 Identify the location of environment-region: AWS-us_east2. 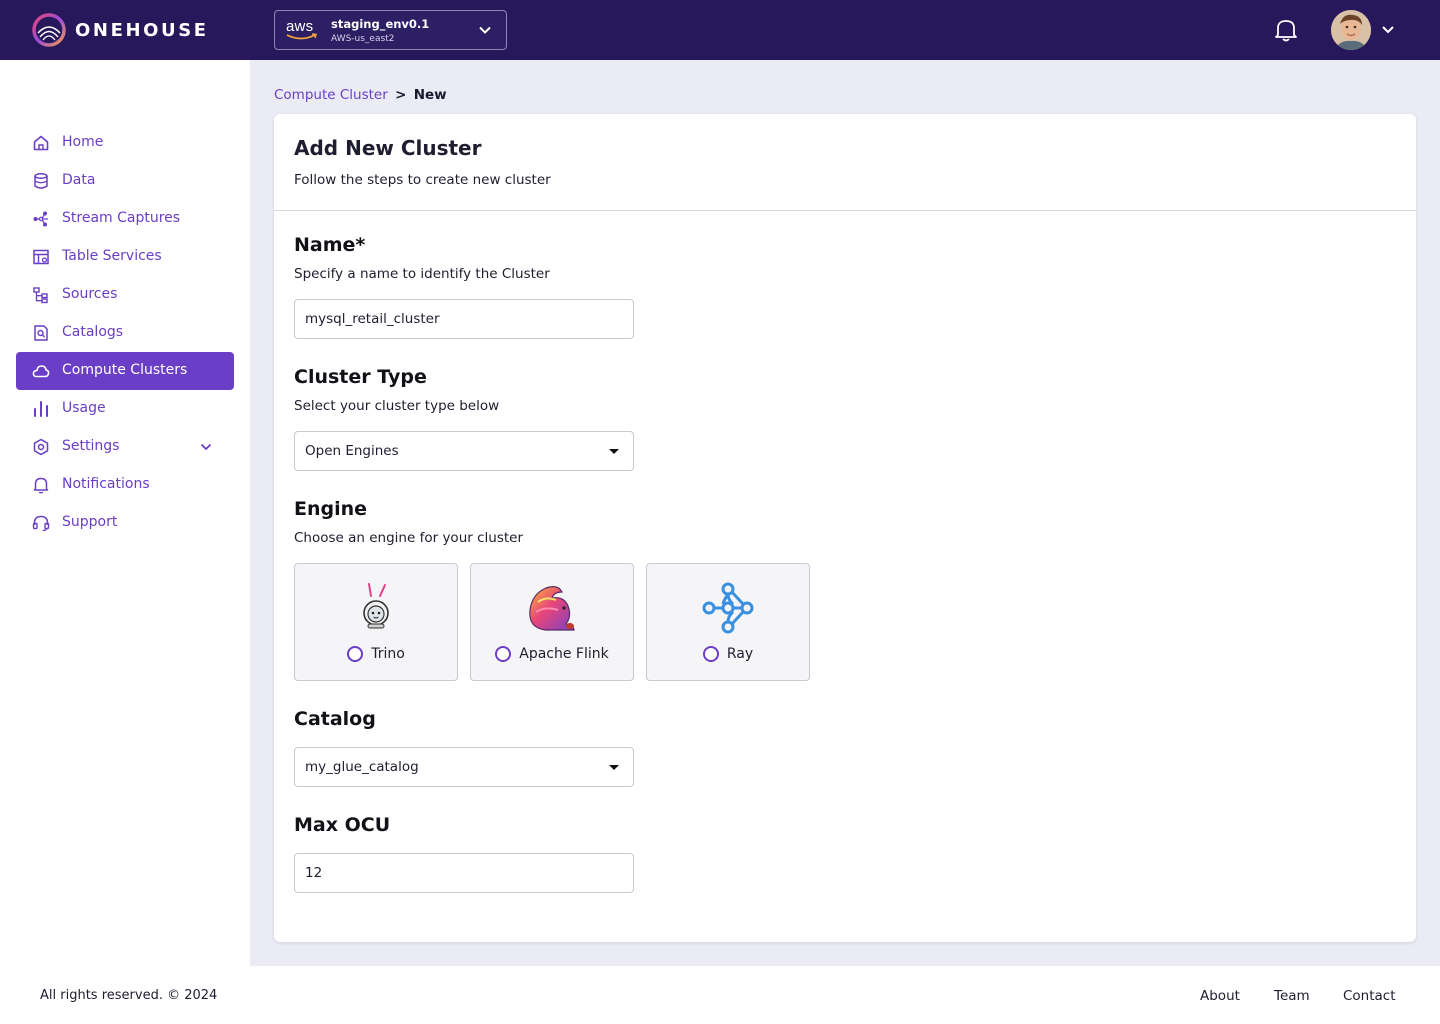
(363, 39).